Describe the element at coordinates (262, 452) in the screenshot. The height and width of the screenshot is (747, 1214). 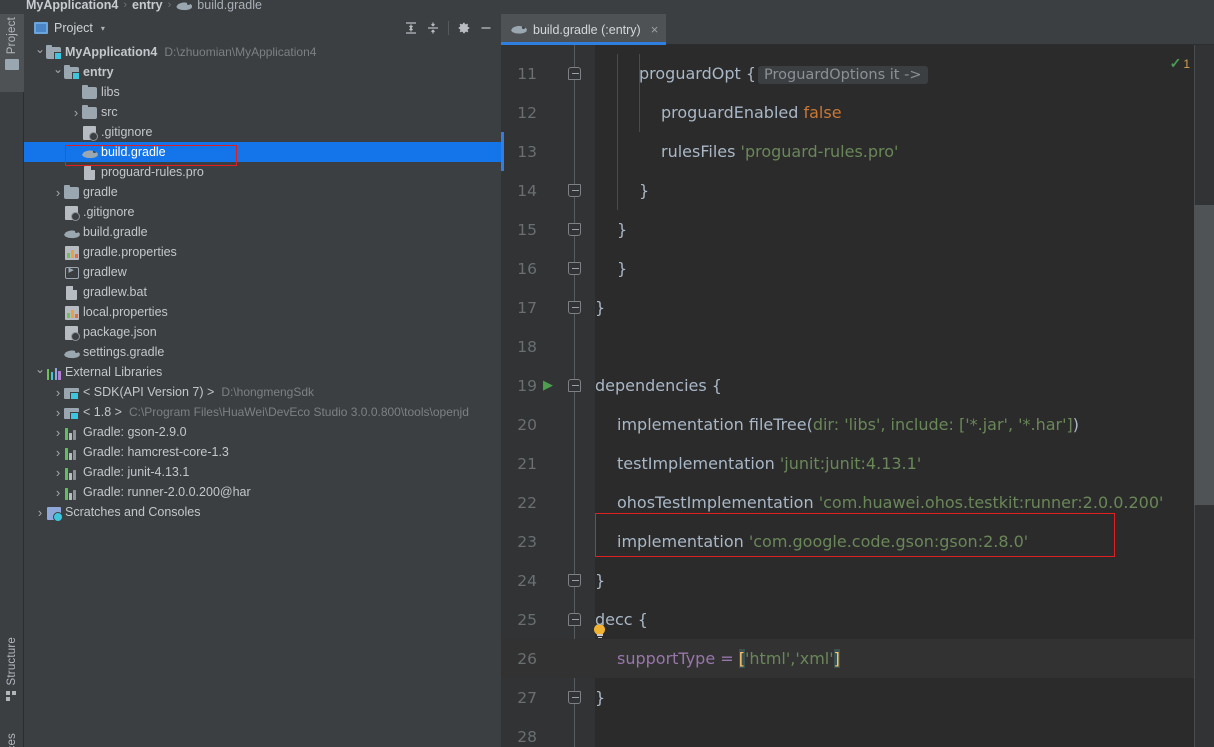
I see `tree-node-gradle-hamcrest-core-1-3: Gradle: hamcrest-core-1.3` at that location.